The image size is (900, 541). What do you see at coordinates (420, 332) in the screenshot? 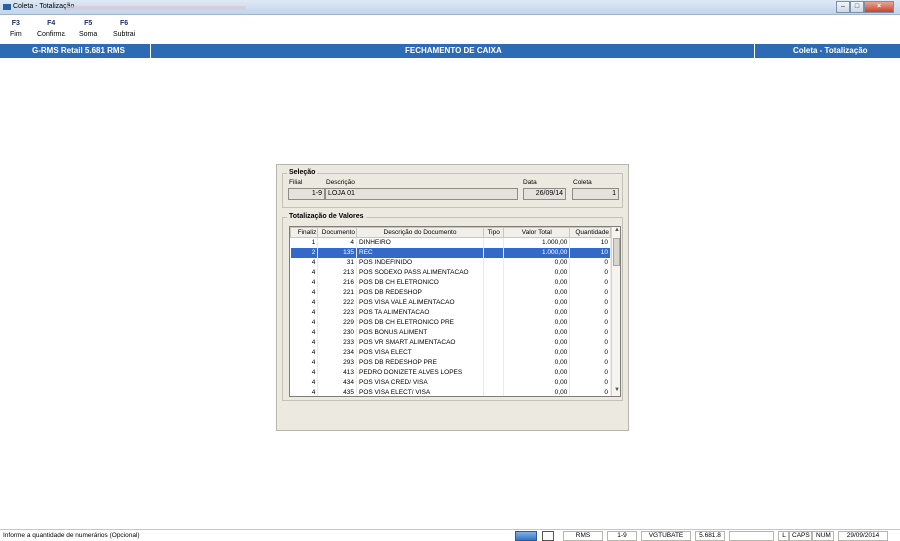
I see `cell-descricao: POS BONUS ALIMENT` at bounding box center [420, 332].